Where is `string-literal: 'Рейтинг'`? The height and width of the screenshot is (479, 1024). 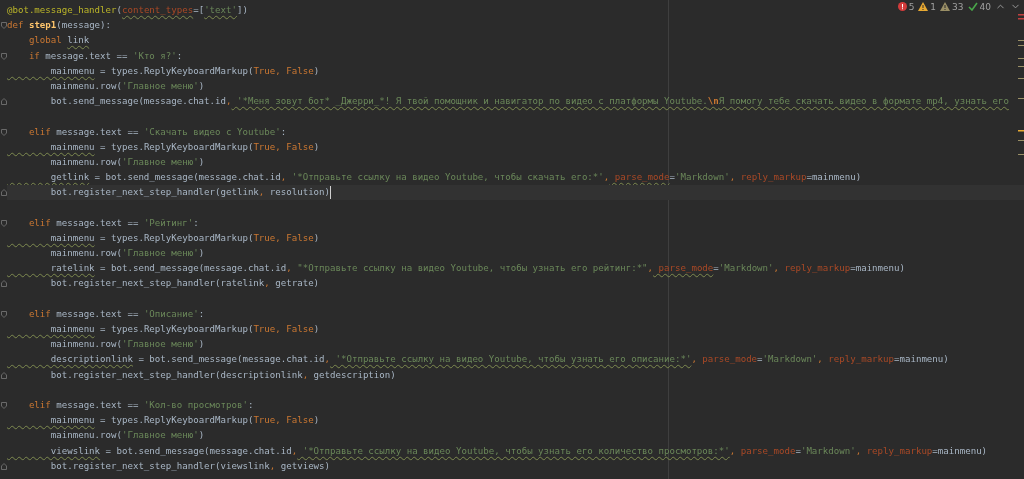 string-literal: 'Рейтинг' is located at coordinates (168, 223).